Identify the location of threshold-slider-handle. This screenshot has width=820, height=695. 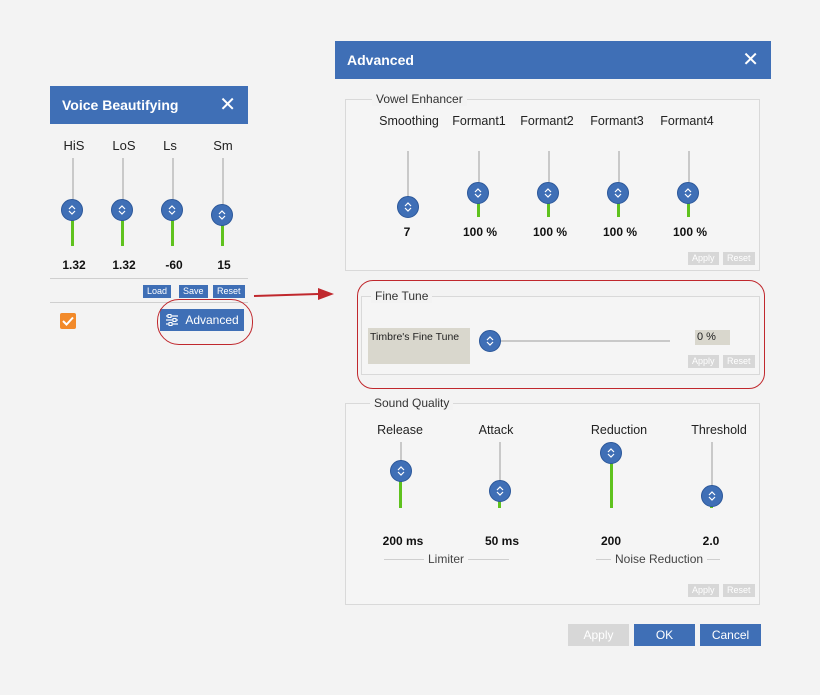
(712, 496).